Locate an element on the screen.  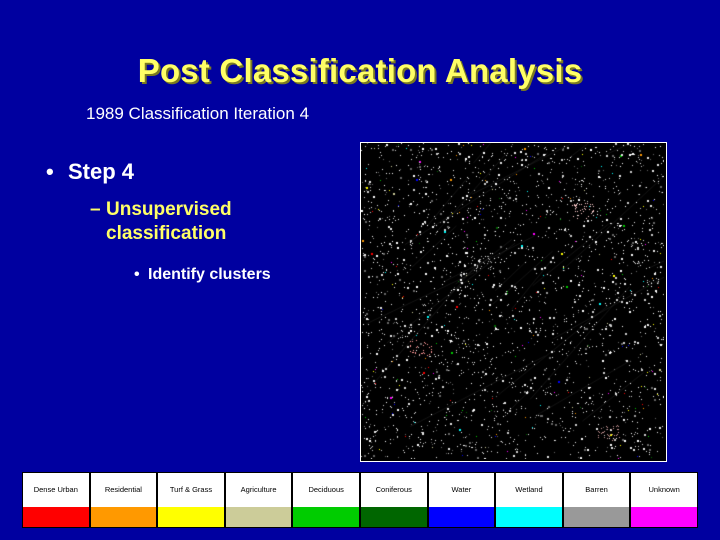
legend-item: Coniferous is located at coordinates (393, 500).